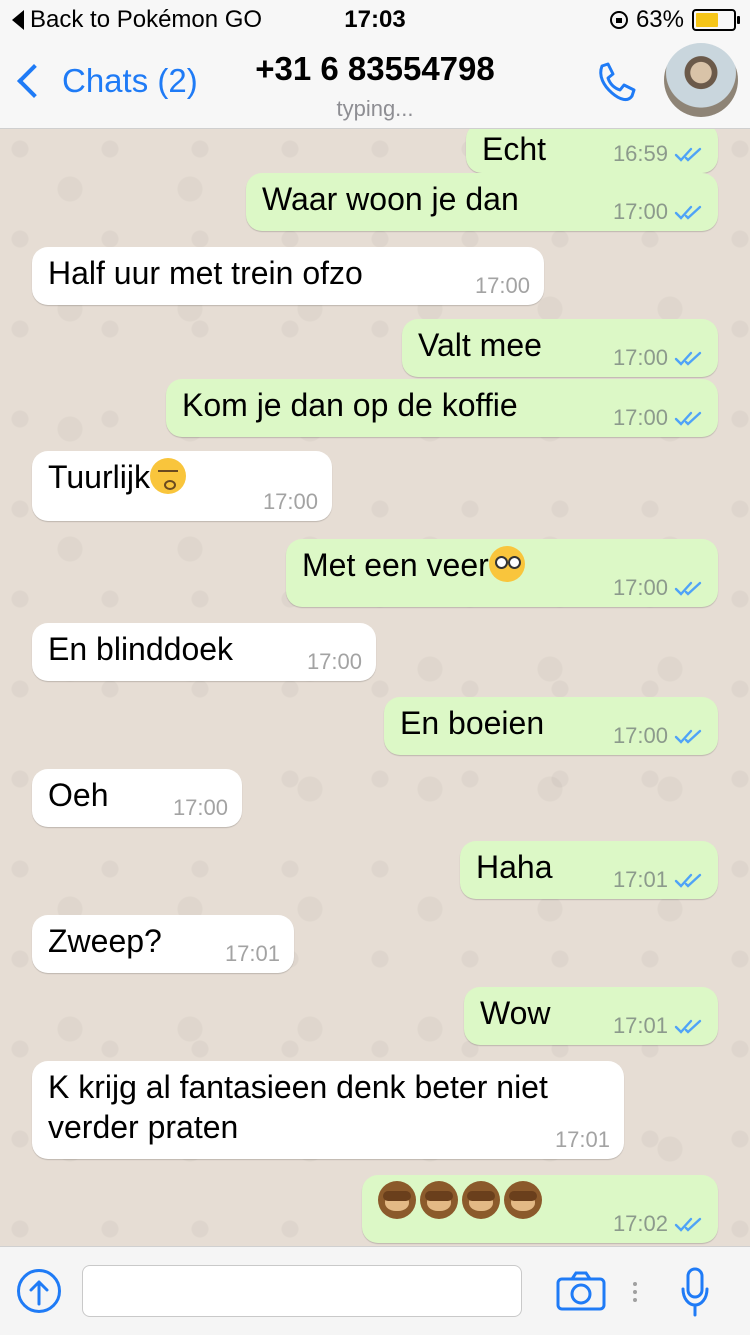 Image resolution: width=750 pixels, height=1335 pixels. I want to click on message-text-line: En blinddoek, so click(141, 649).